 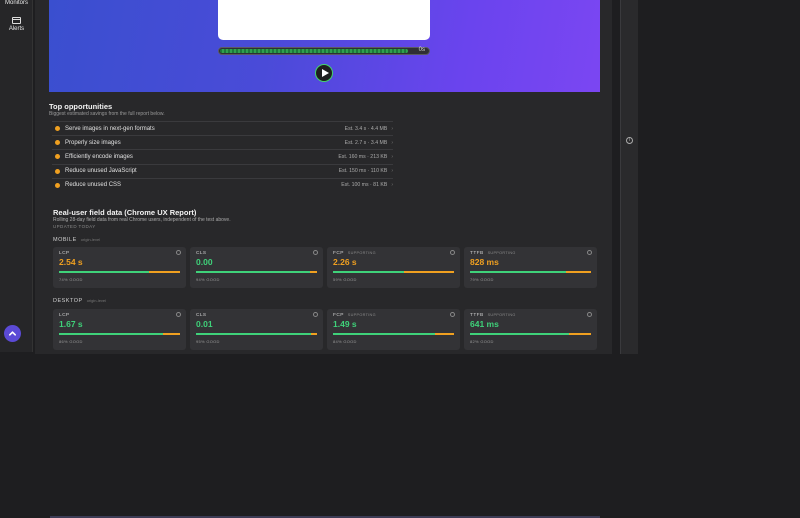 What do you see at coordinates (79, 301) in the screenshot?
I see `desktop-section-label: DESKTOP origin-level` at bounding box center [79, 301].